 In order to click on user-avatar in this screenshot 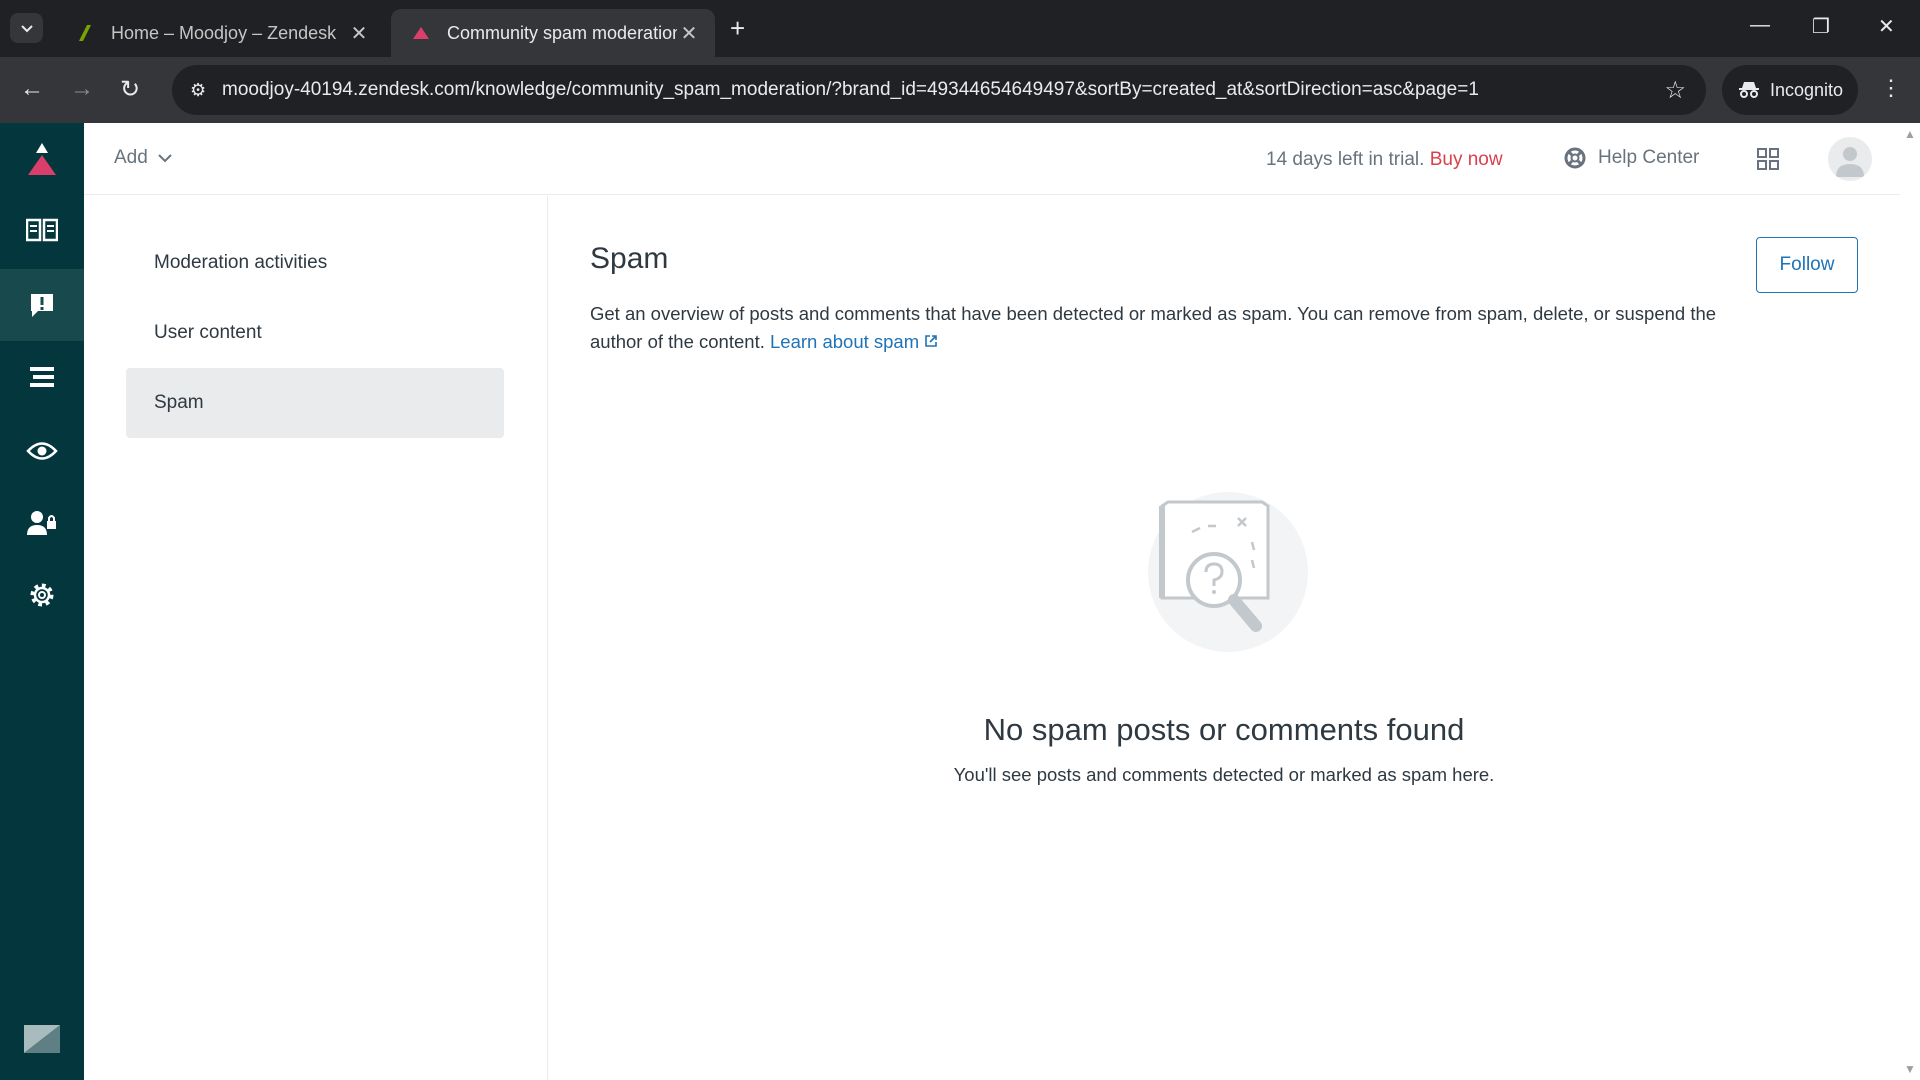, I will do `click(1850, 159)`.